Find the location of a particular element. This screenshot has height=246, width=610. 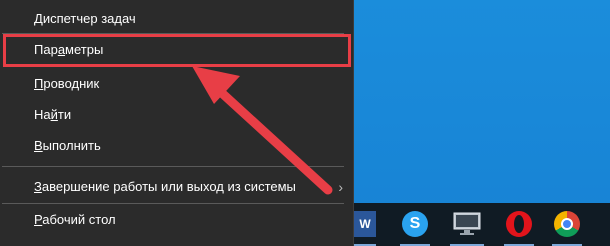

menu-item-accelerator: П is located at coordinates (39, 83).